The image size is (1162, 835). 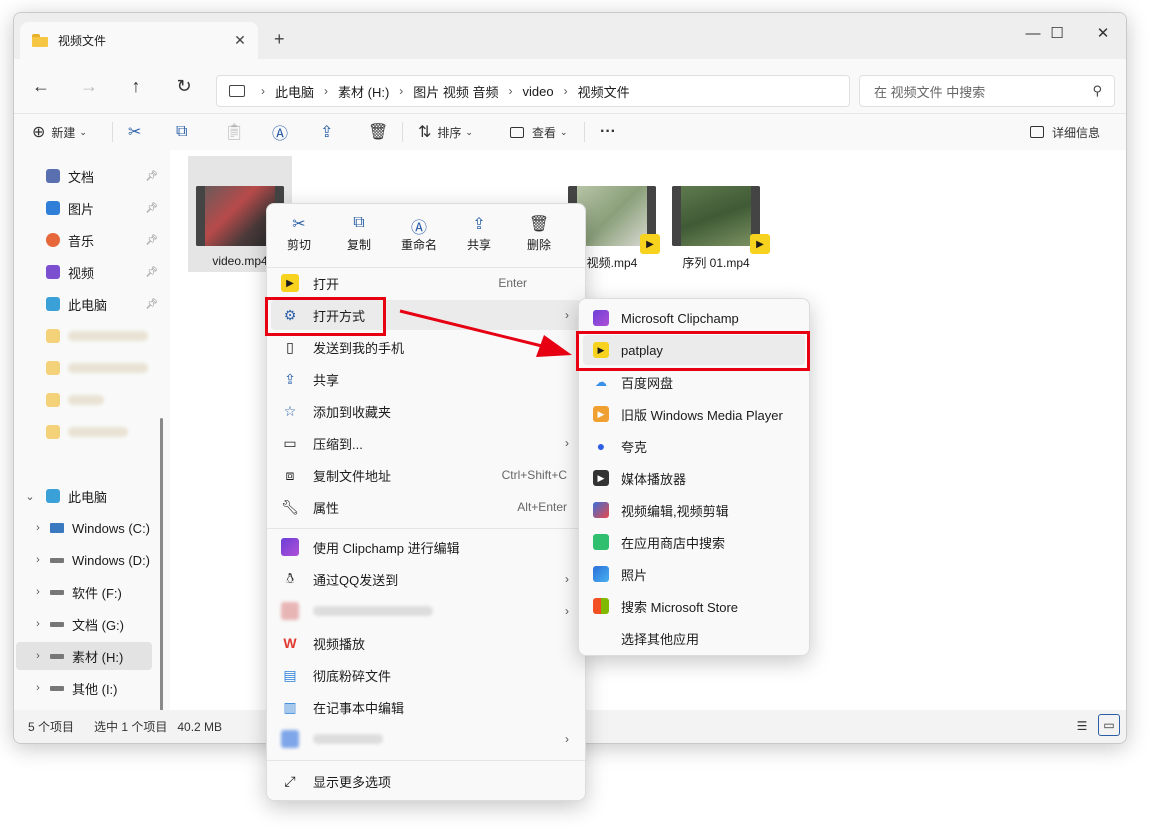 What do you see at coordinates (538, 91) in the screenshot?
I see `breadcrumb-video: video` at bounding box center [538, 91].